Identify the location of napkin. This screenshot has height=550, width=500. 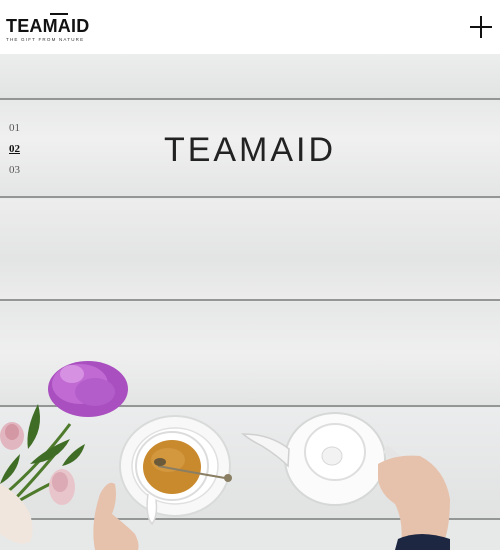
(16, 514).